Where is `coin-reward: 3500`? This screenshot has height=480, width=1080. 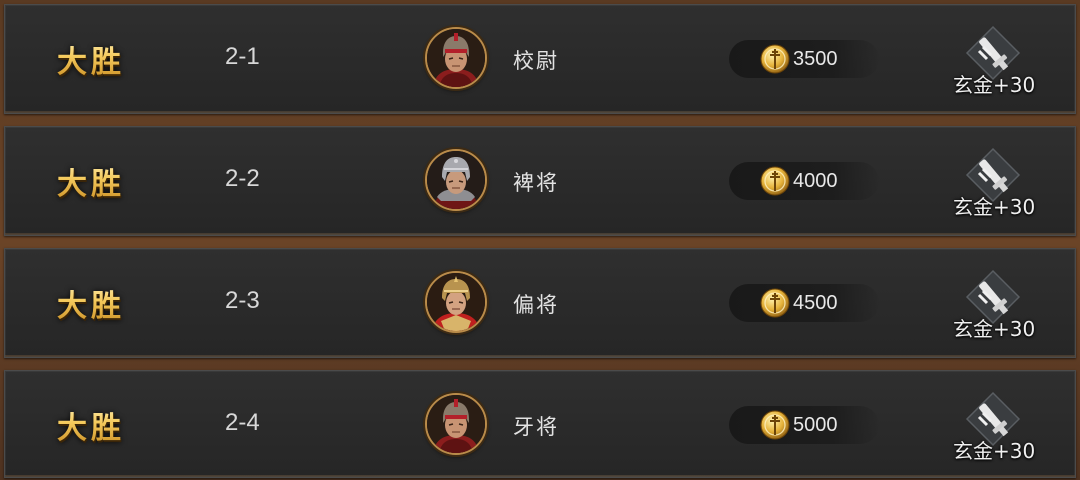 coin-reward: 3500 is located at coordinates (804, 59).